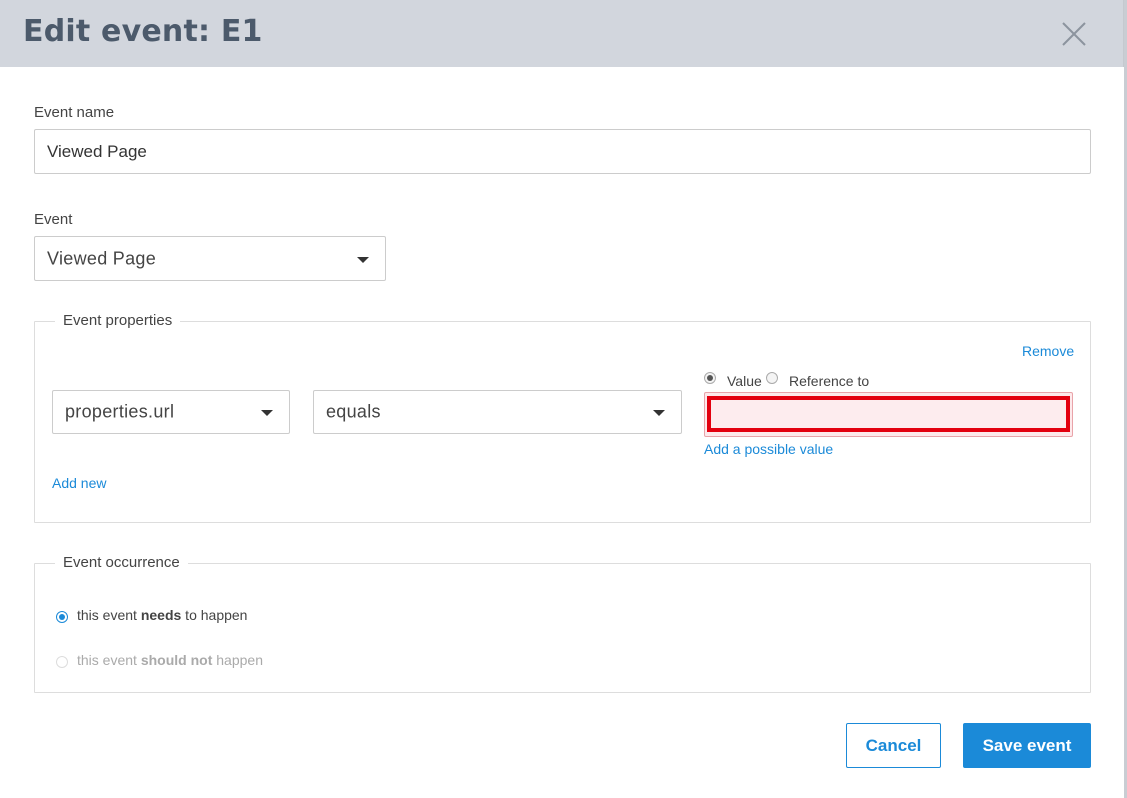  What do you see at coordinates (710, 378) in the screenshot?
I see `value-mode-radio` at bounding box center [710, 378].